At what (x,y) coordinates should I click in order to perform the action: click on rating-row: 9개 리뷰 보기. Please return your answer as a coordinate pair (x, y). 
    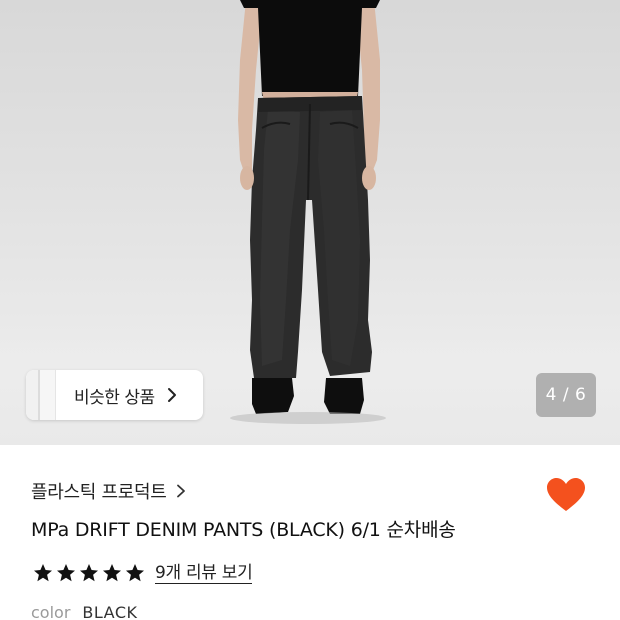
    Looking at the image, I should click on (143, 573).